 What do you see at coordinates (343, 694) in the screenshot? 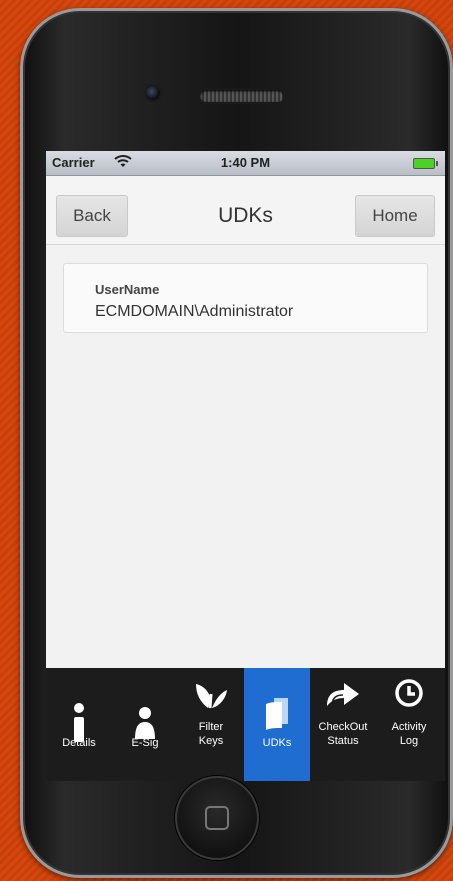
I see `share-arrow-icon` at bounding box center [343, 694].